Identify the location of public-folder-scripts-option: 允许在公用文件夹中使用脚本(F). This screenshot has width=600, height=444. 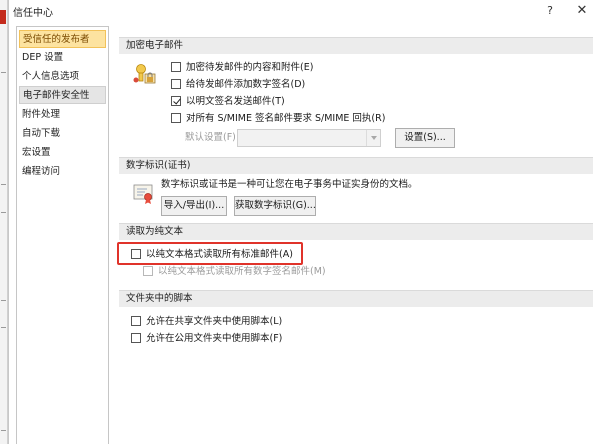
(206, 339).